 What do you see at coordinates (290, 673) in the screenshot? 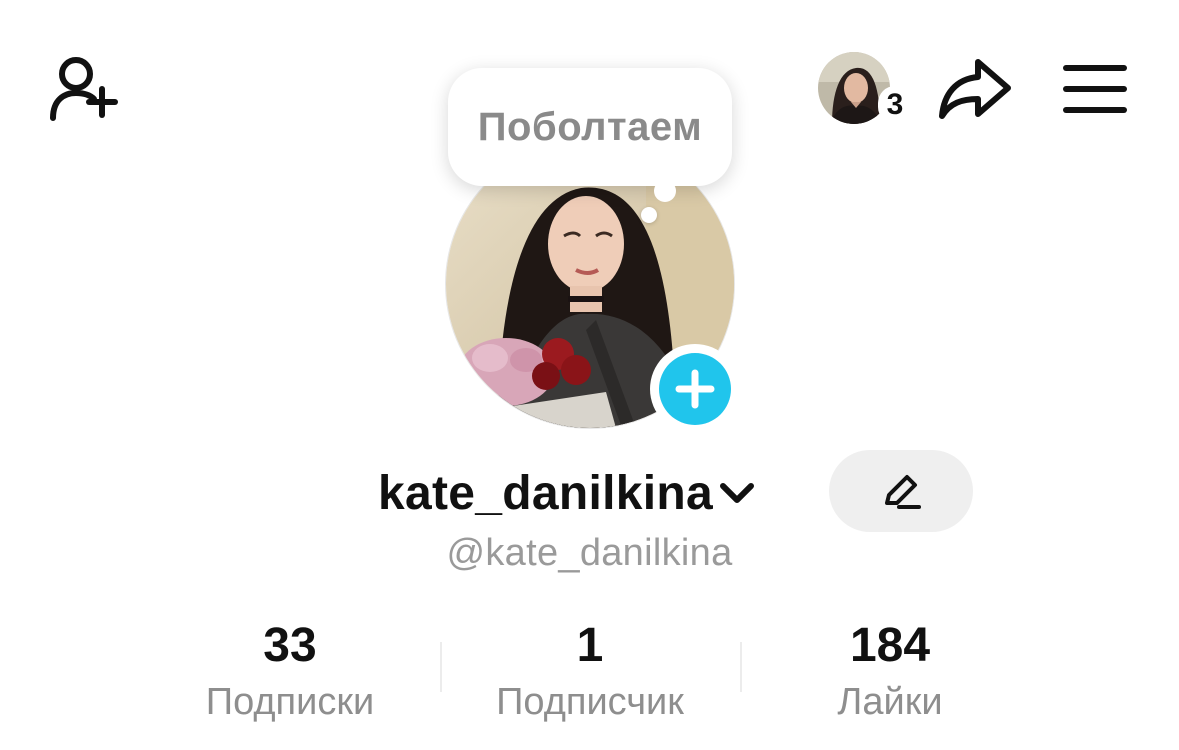
I see `stat-following: 33 Подписки` at bounding box center [290, 673].